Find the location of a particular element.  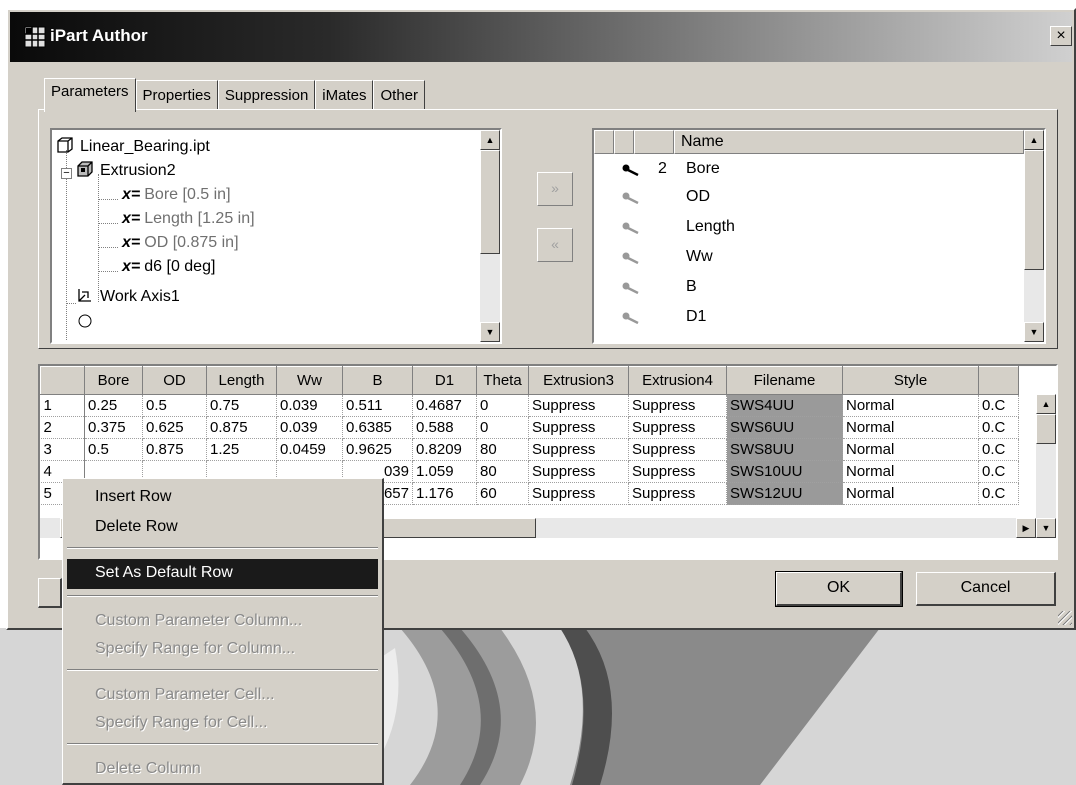

row-number: 3 is located at coordinates (62, 449).